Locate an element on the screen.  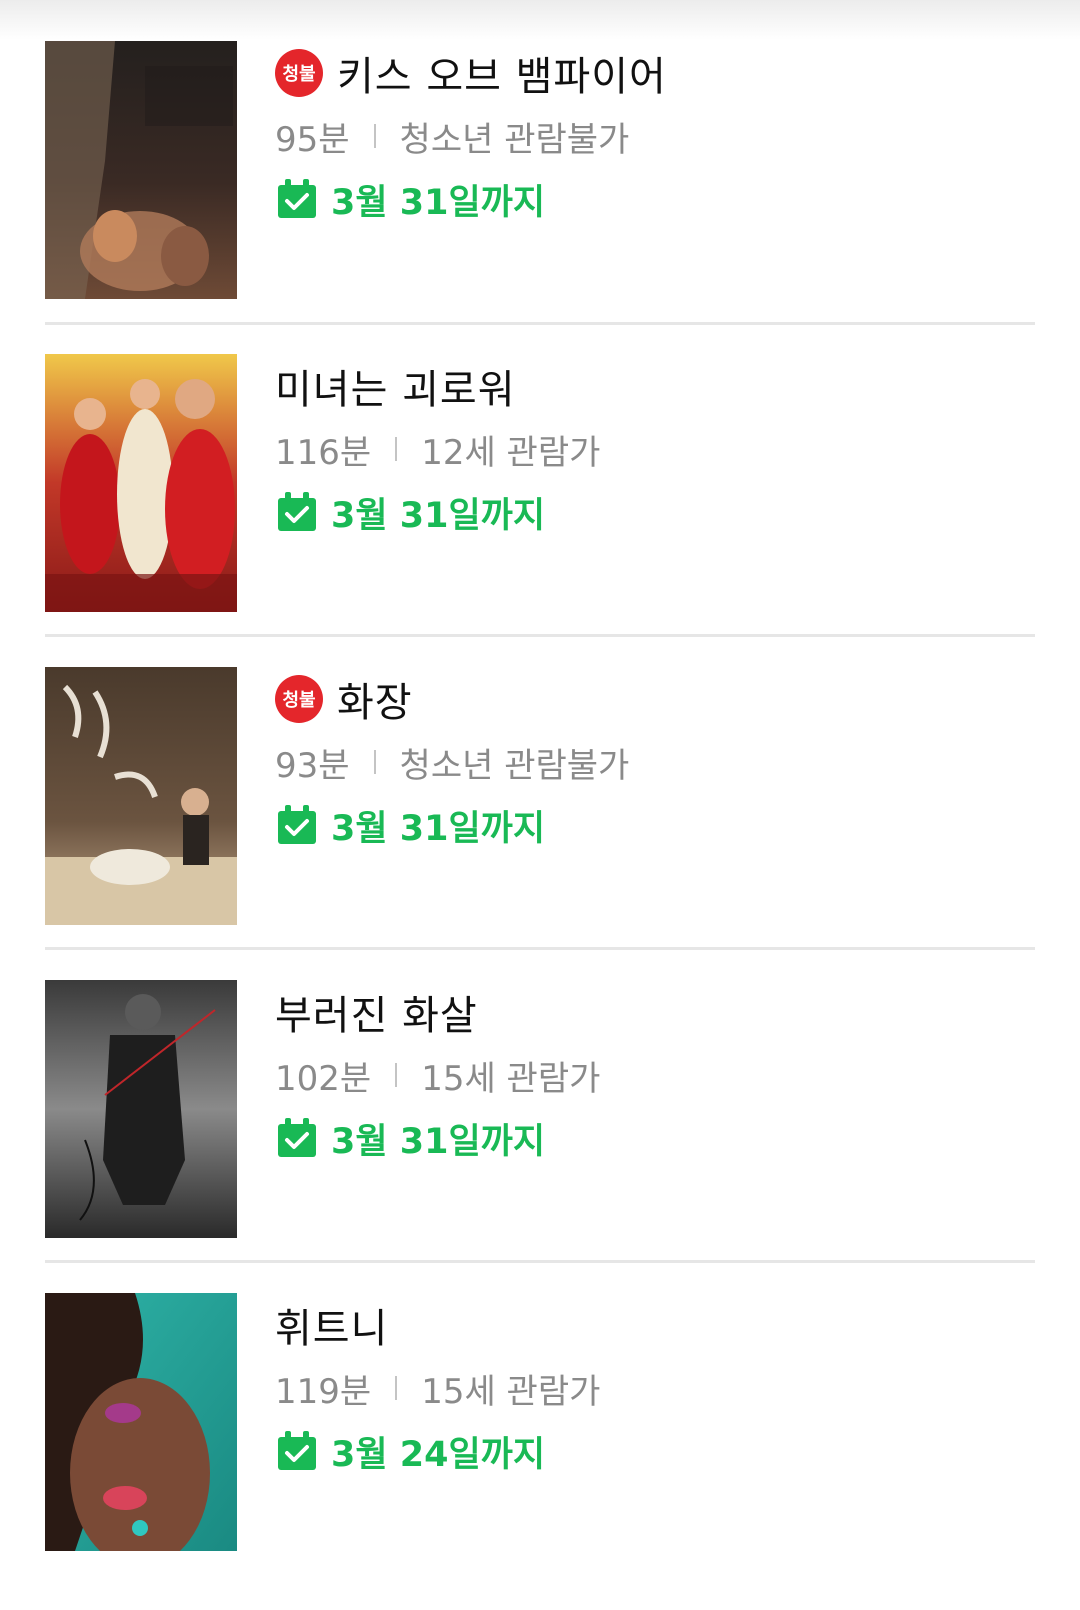
movie-title: 휘트니 is located at coordinates (331, 1325).